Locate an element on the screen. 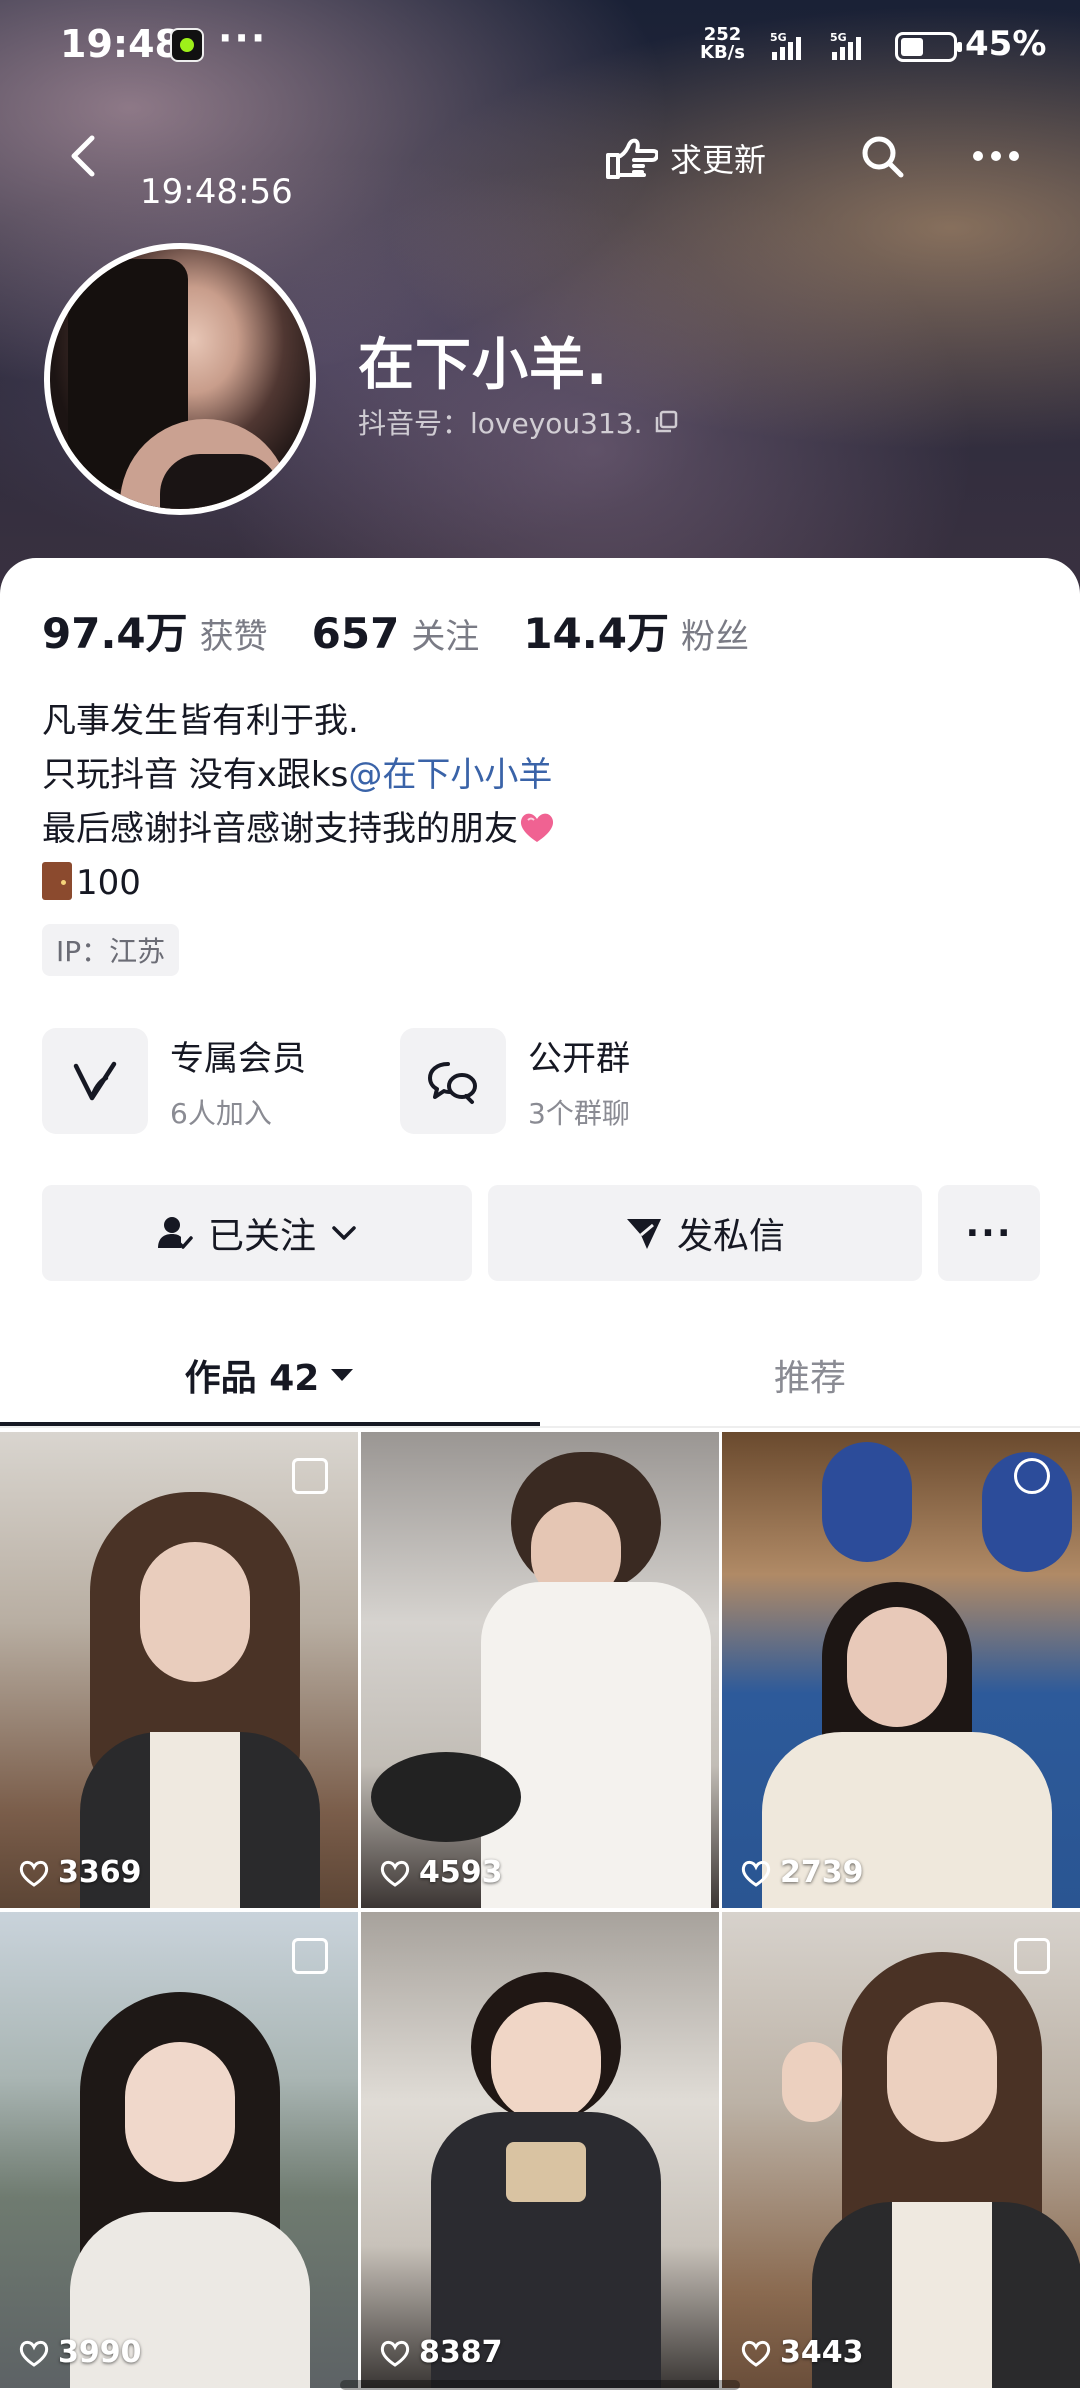 The image size is (1080, 2400). followed-button: 已关注 is located at coordinates (257, 1233).